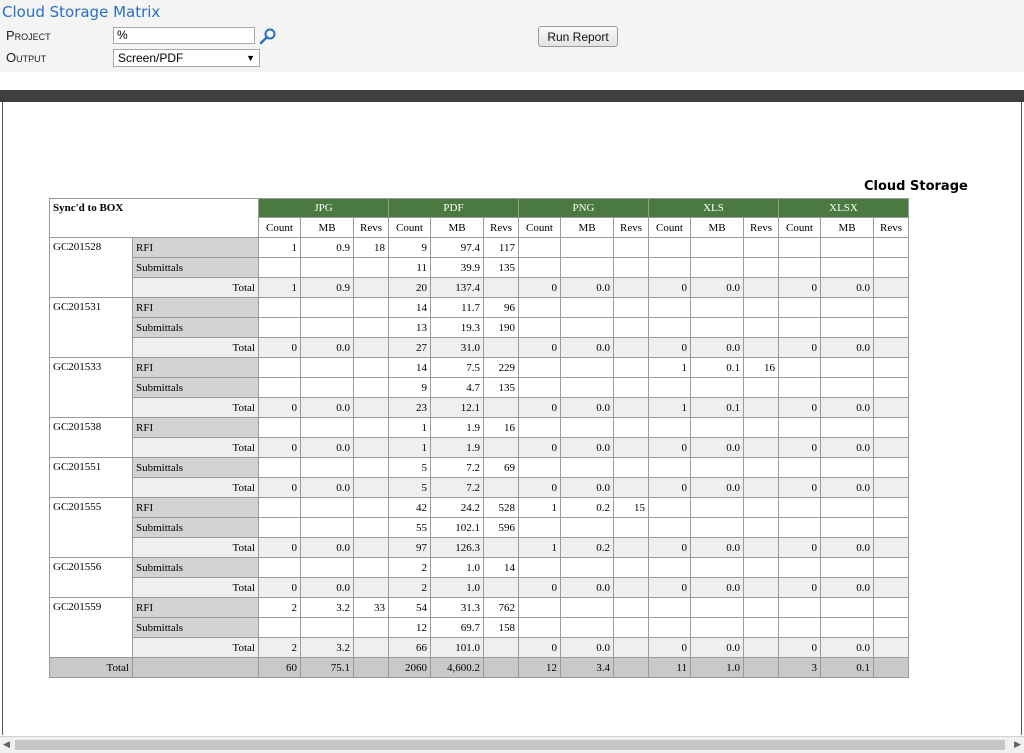 This screenshot has height=753, width=1024. Describe the element at coordinates (371, 227) in the screenshot. I see `subcol-header: Revs` at that location.